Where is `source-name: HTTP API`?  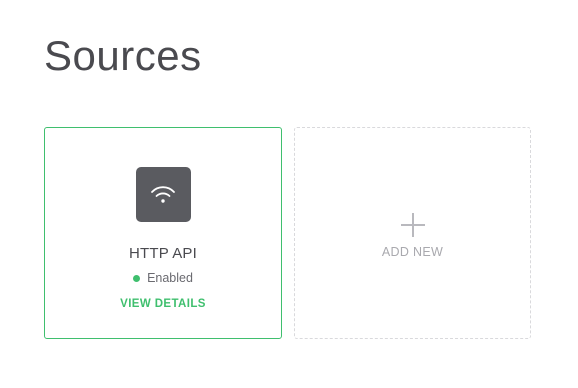 source-name: HTTP API is located at coordinates (162, 253).